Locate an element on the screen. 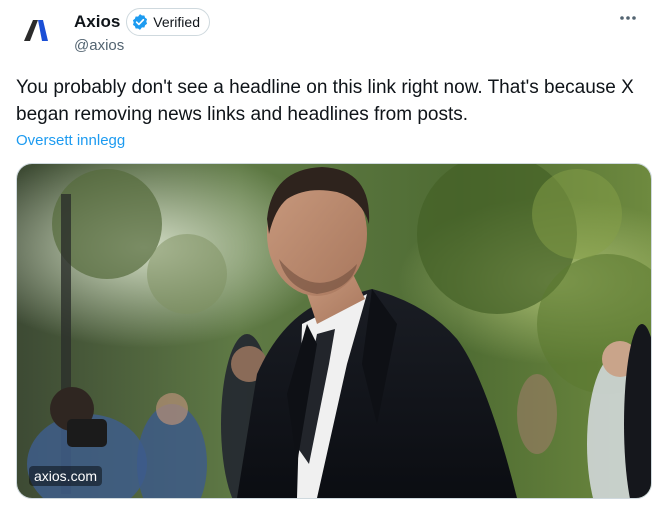 The image size is (652, 511). axios-logo-icon is located at coordinates (36, 30).